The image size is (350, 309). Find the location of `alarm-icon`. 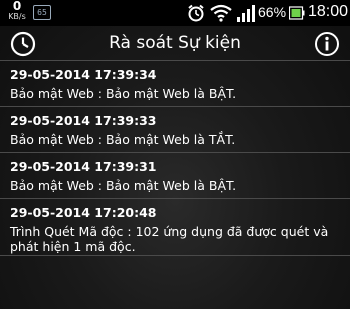

alarm-icon is located at coordinates (196, 13).